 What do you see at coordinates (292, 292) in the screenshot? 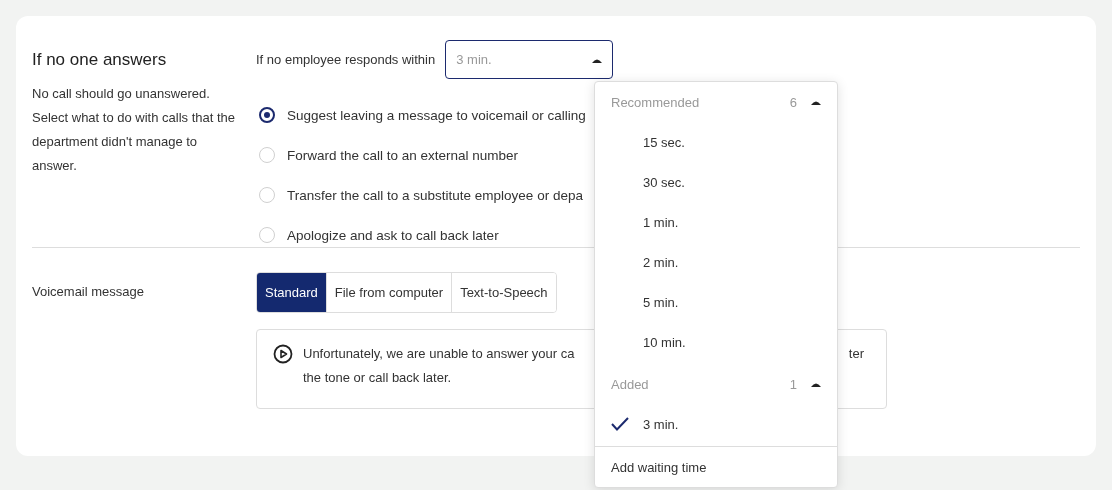
I see `tab: Standard` at bounding box center [292, 292].